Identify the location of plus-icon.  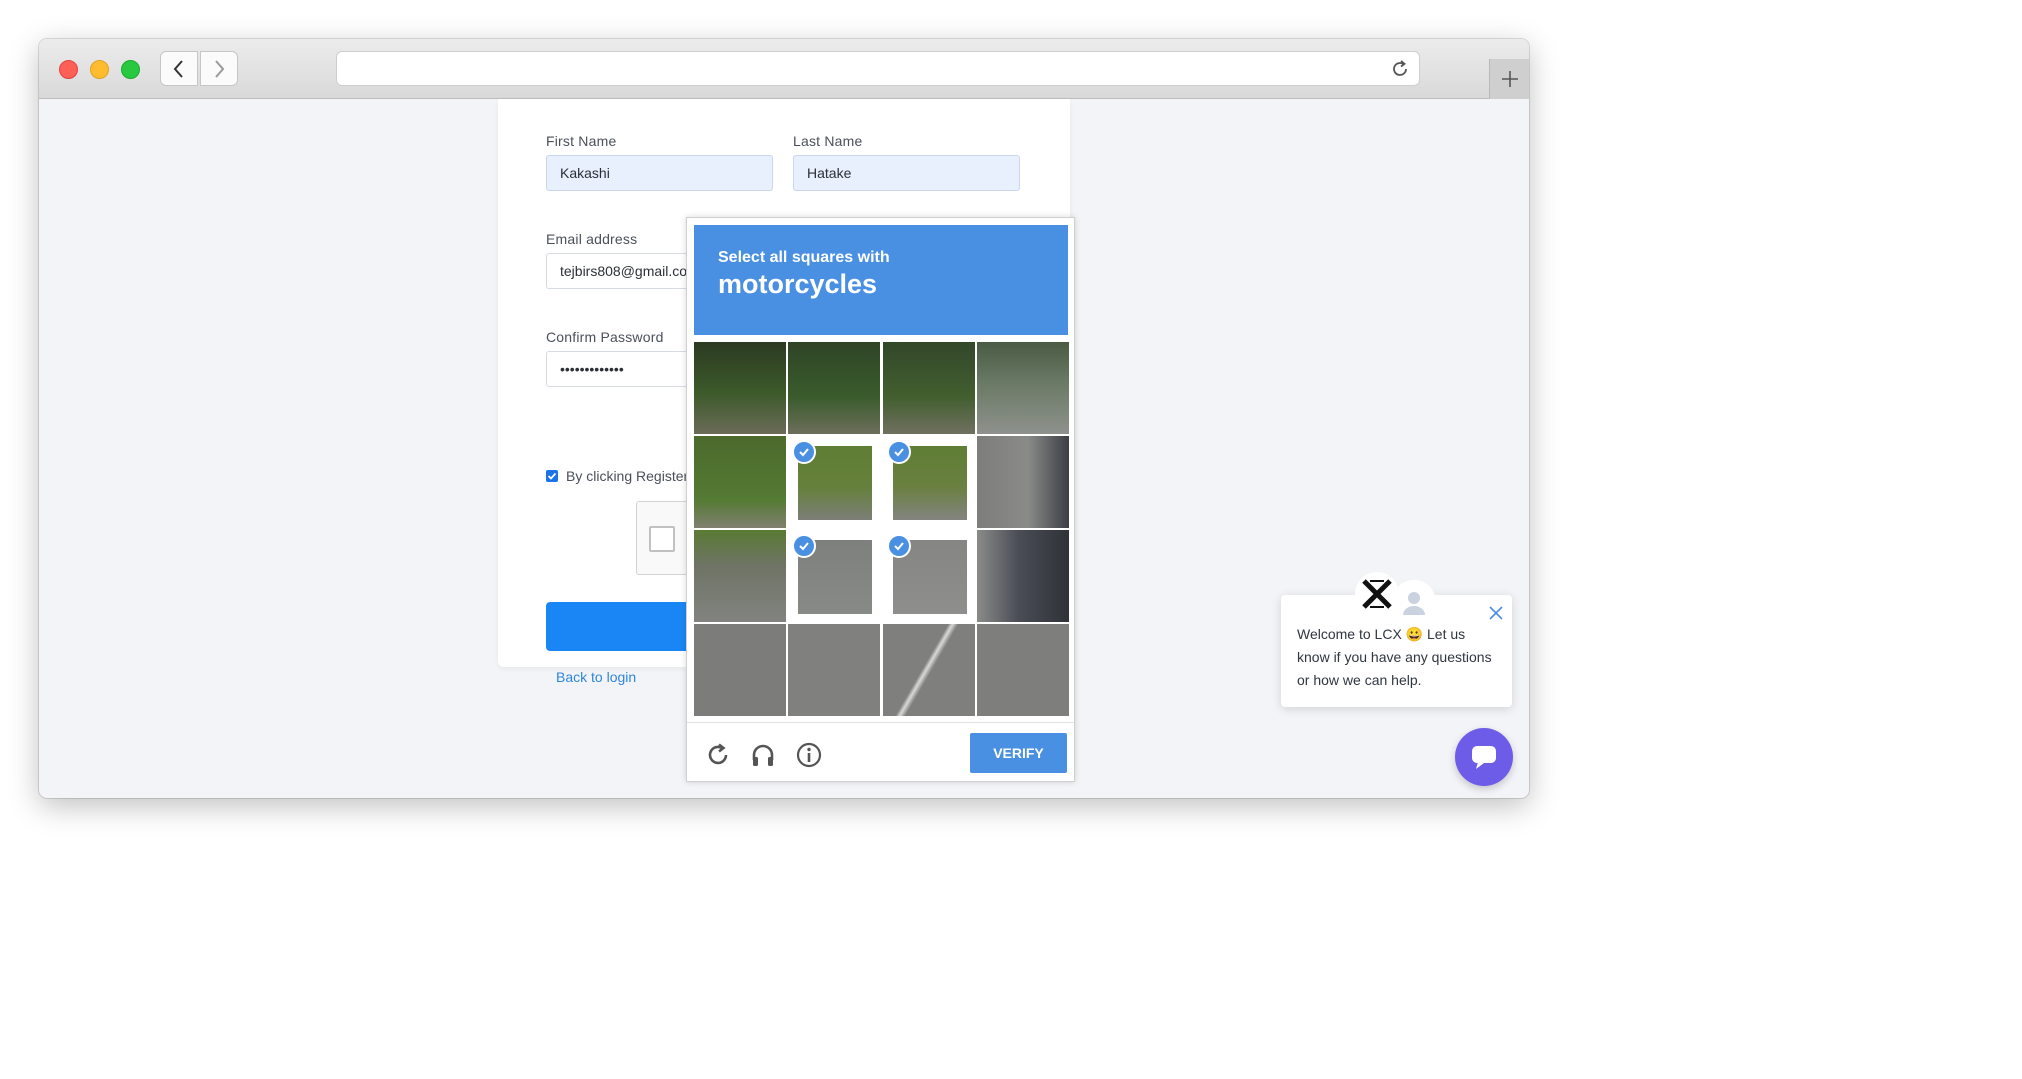
(1509, 79).